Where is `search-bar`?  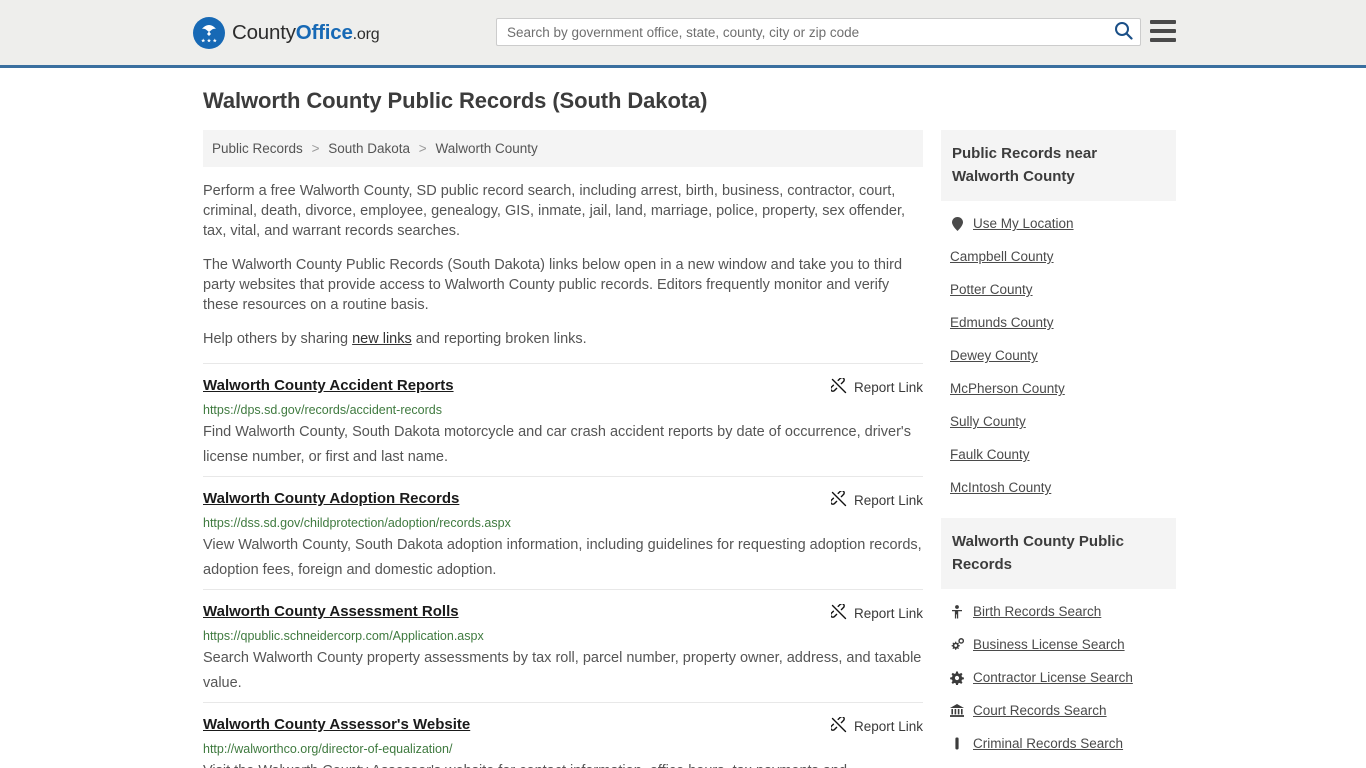
search-bar is located at coordinates (818, 32).